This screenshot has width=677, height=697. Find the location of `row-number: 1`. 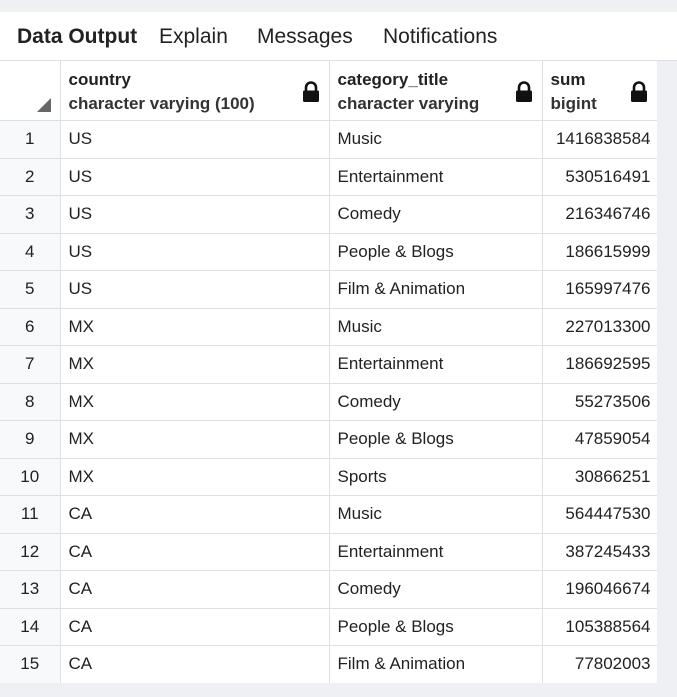

row-number: 1 is located at coordinates (30, 139).